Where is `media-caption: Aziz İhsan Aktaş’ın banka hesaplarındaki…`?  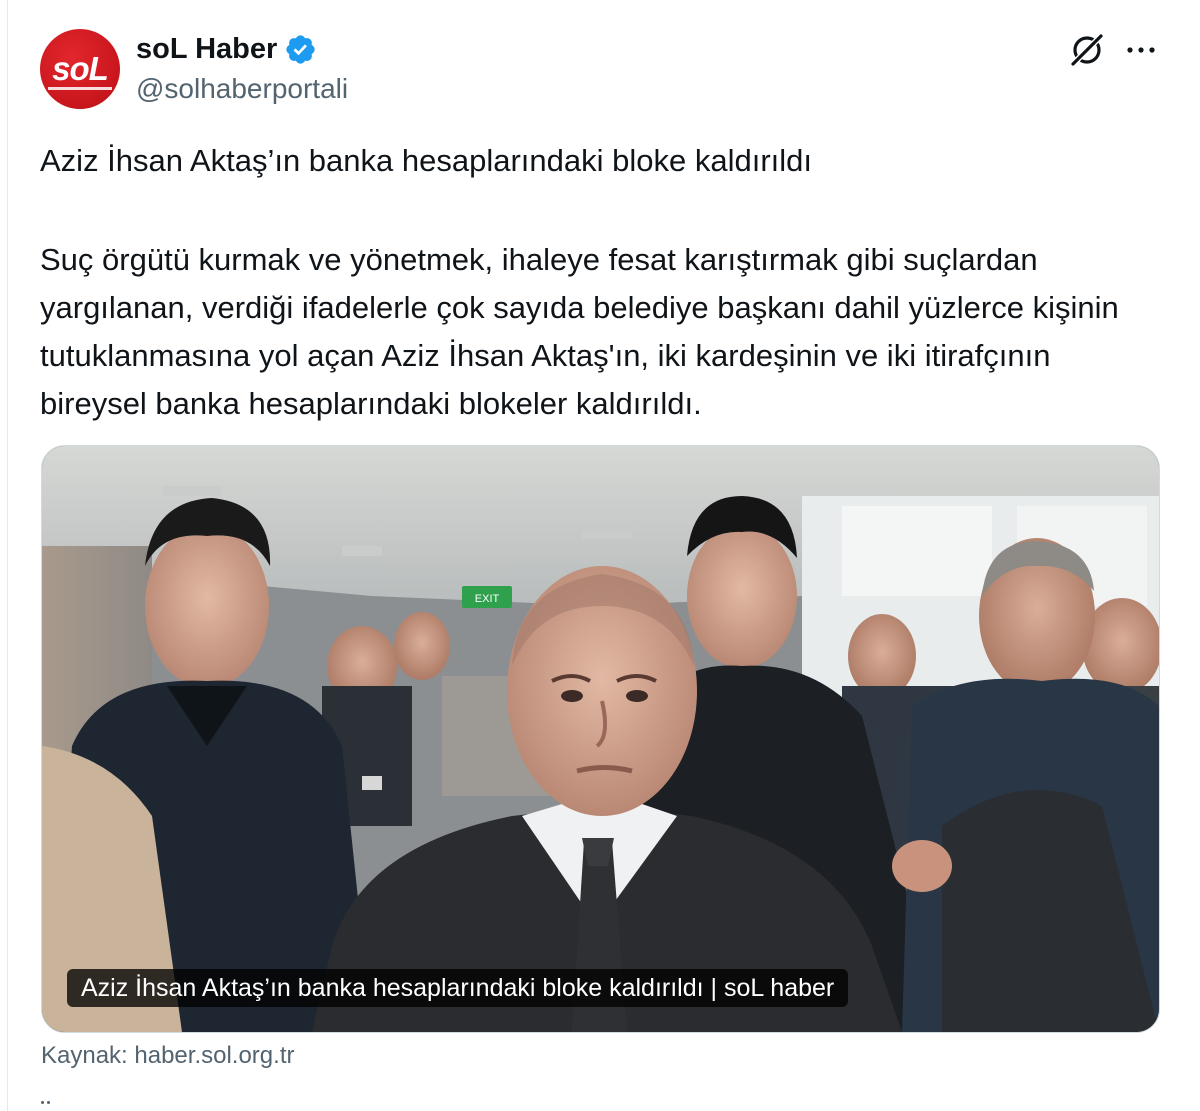
media-caption: Aziz İhsan Aktaş’ın banka hesaplarındaki… is located at coordinates (458, 988).